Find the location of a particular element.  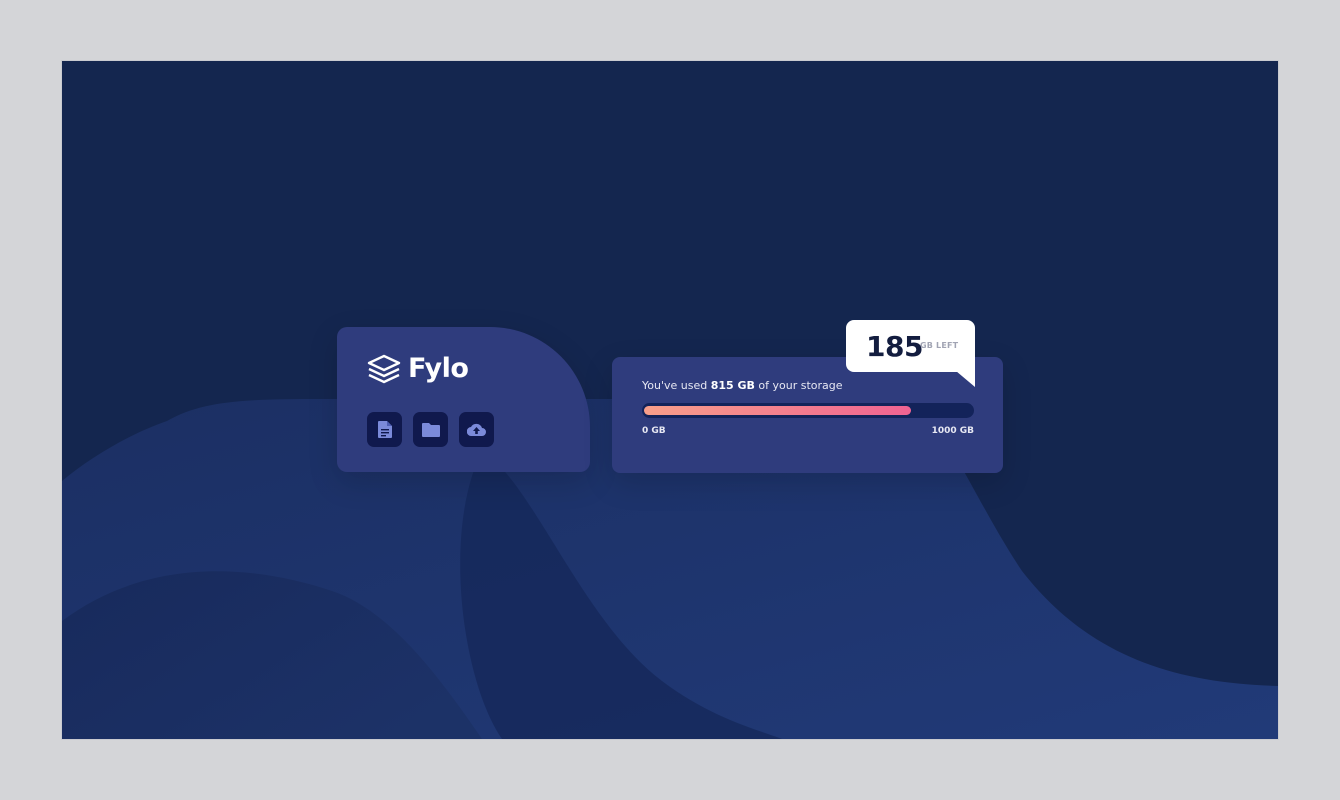

remaining-value: 185 is located at coordinates (894, 346).